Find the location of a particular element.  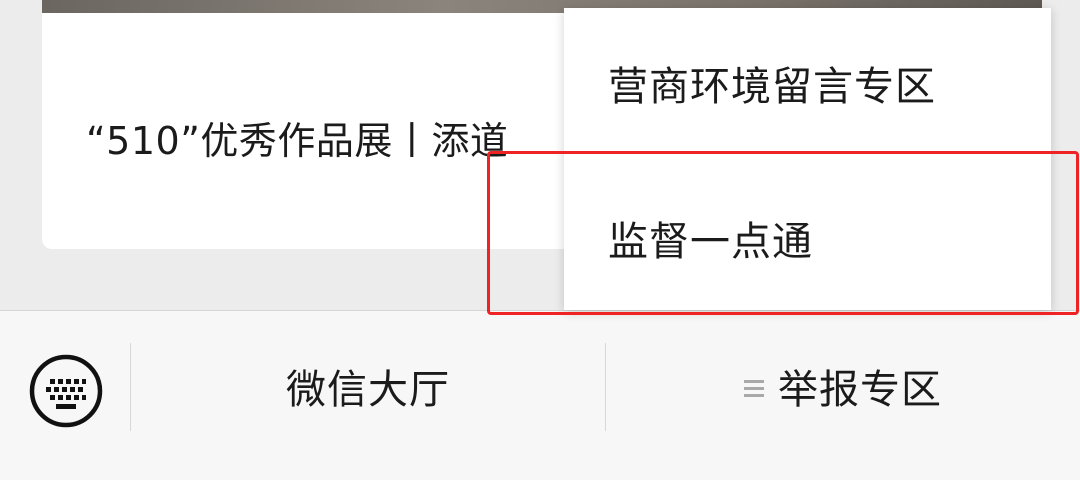

menu-item-supervision: 监督一点通 is located at coordinates (807, 238).